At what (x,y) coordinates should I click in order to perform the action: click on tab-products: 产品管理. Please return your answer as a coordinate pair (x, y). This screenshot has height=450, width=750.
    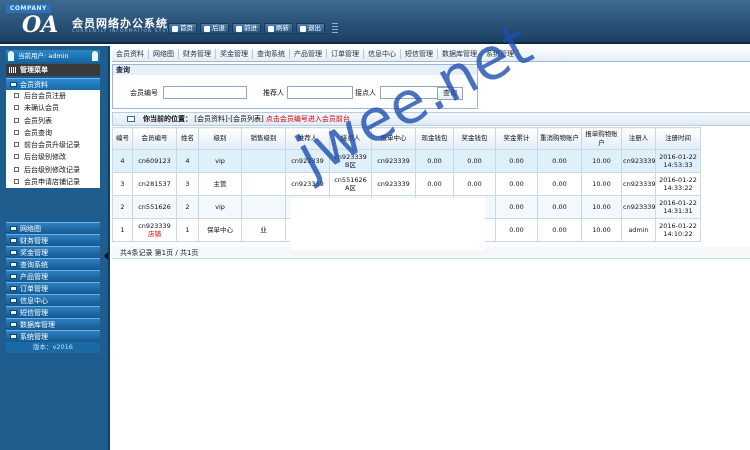
    Looking at the image, I should click on (308, 53).